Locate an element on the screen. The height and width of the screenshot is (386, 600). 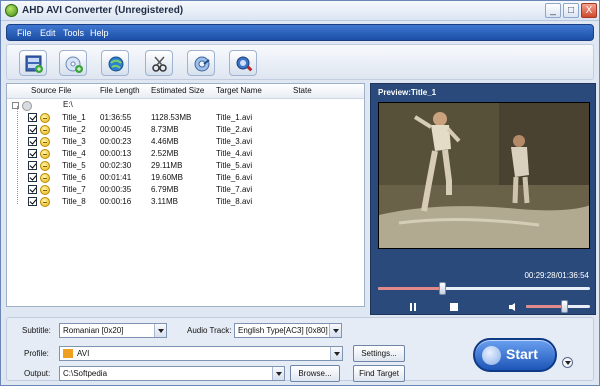
maximize-button: □ is located at coordinates (571, 10).